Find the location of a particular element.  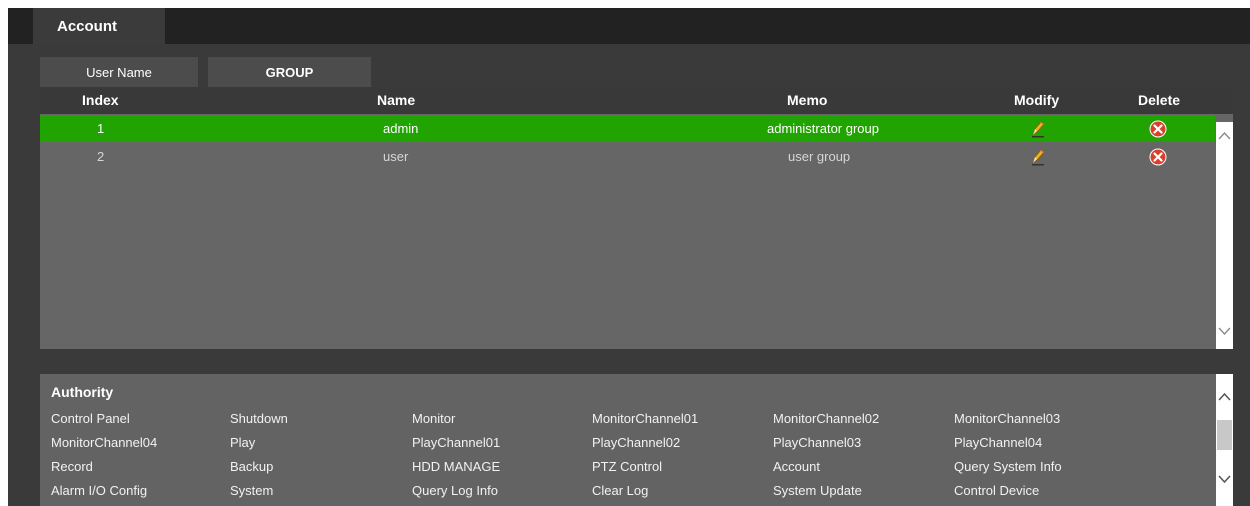

authority-item: Query Log Info is located at coordinates (455, 490).